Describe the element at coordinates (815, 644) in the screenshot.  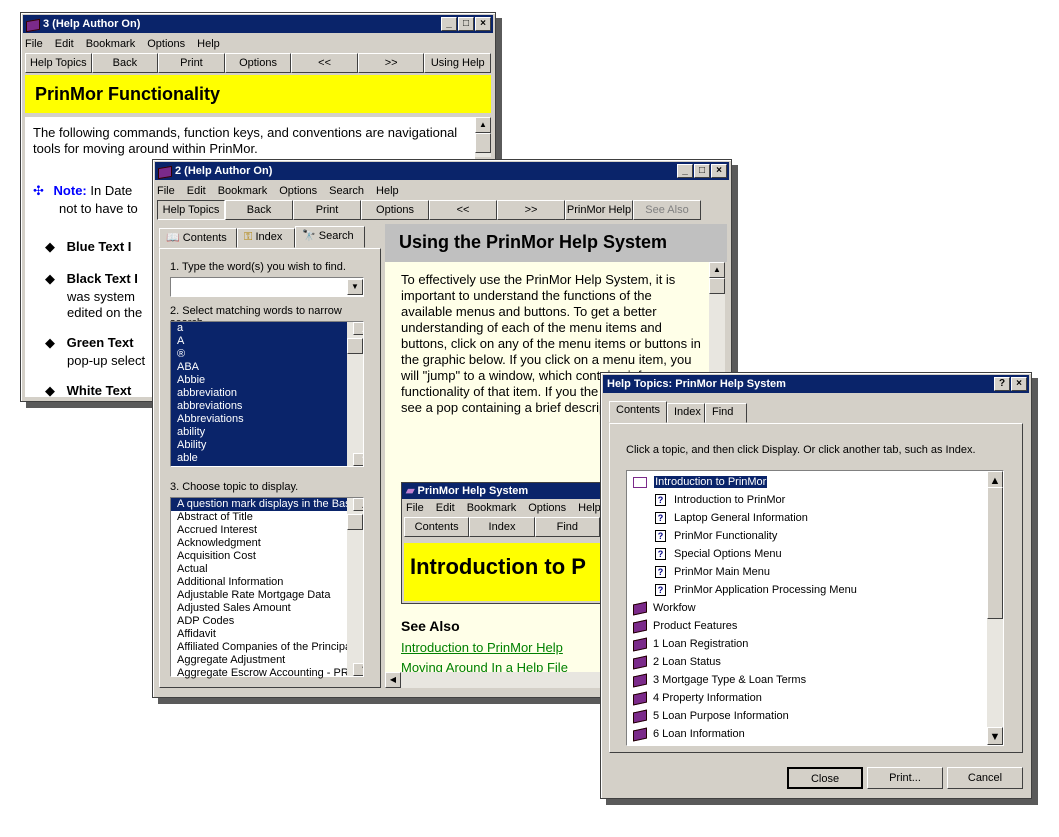
I see `tree-book: 1 Loan Registration` at that location.